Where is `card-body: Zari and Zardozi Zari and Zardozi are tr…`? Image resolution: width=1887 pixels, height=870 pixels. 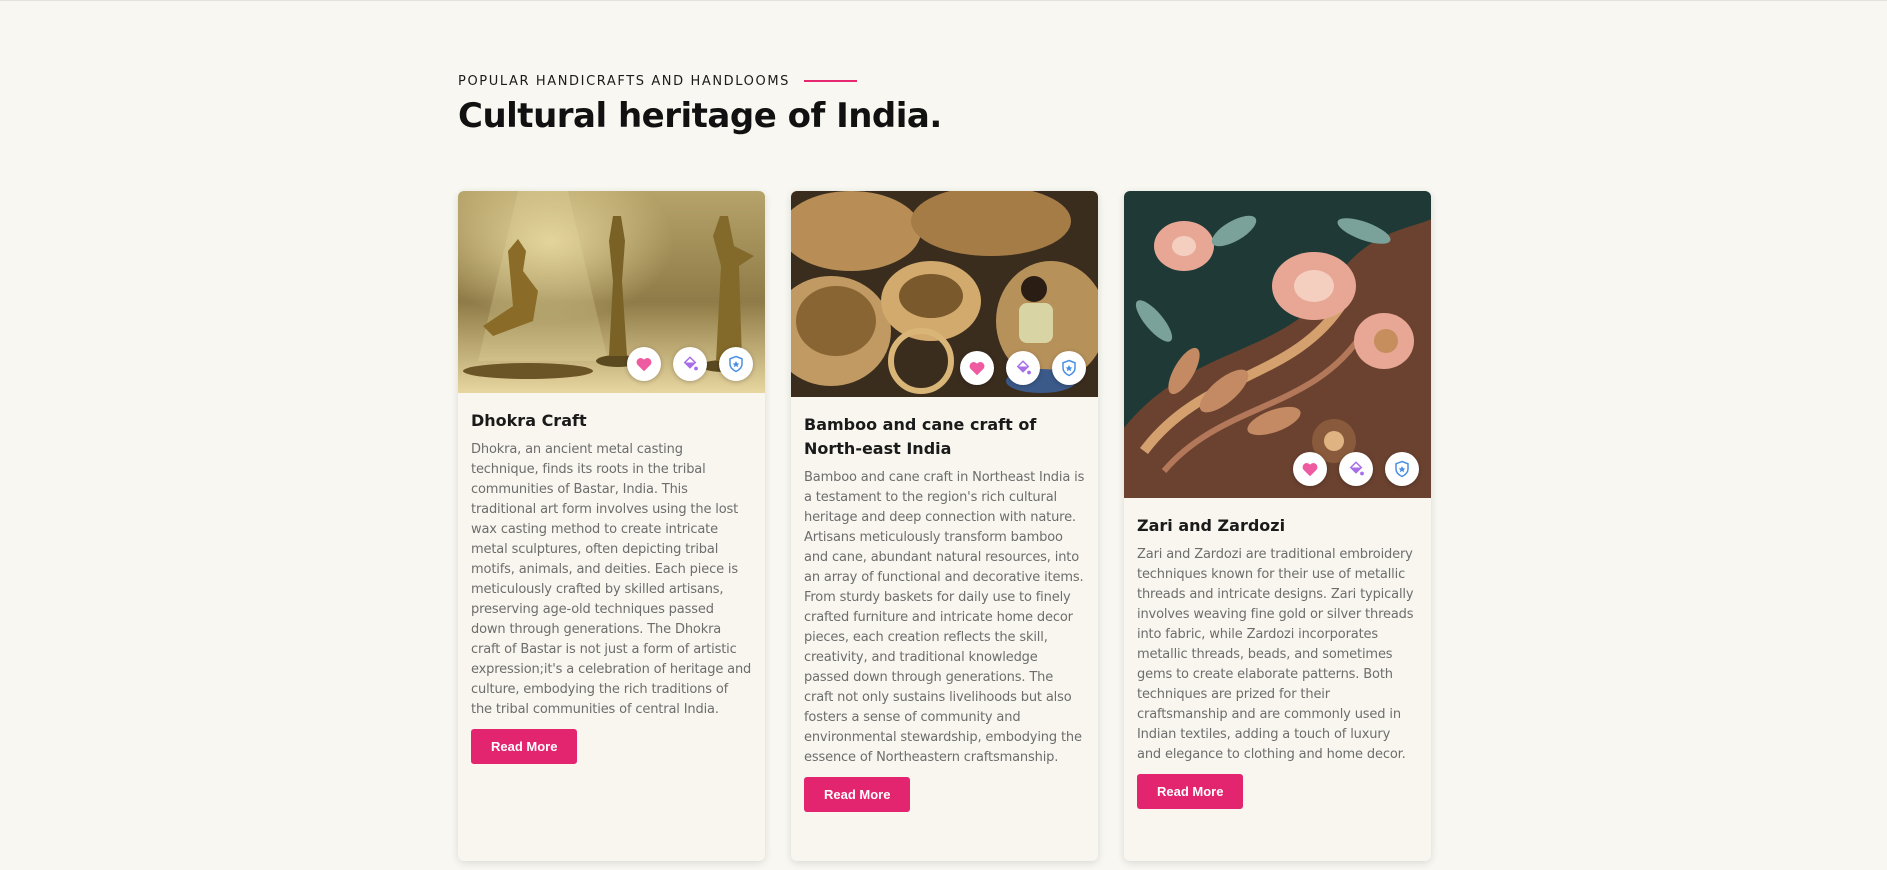
card-body: Zari and Zardozi Zari and Zardozi are tr… is located at coordinates (1277, 653).